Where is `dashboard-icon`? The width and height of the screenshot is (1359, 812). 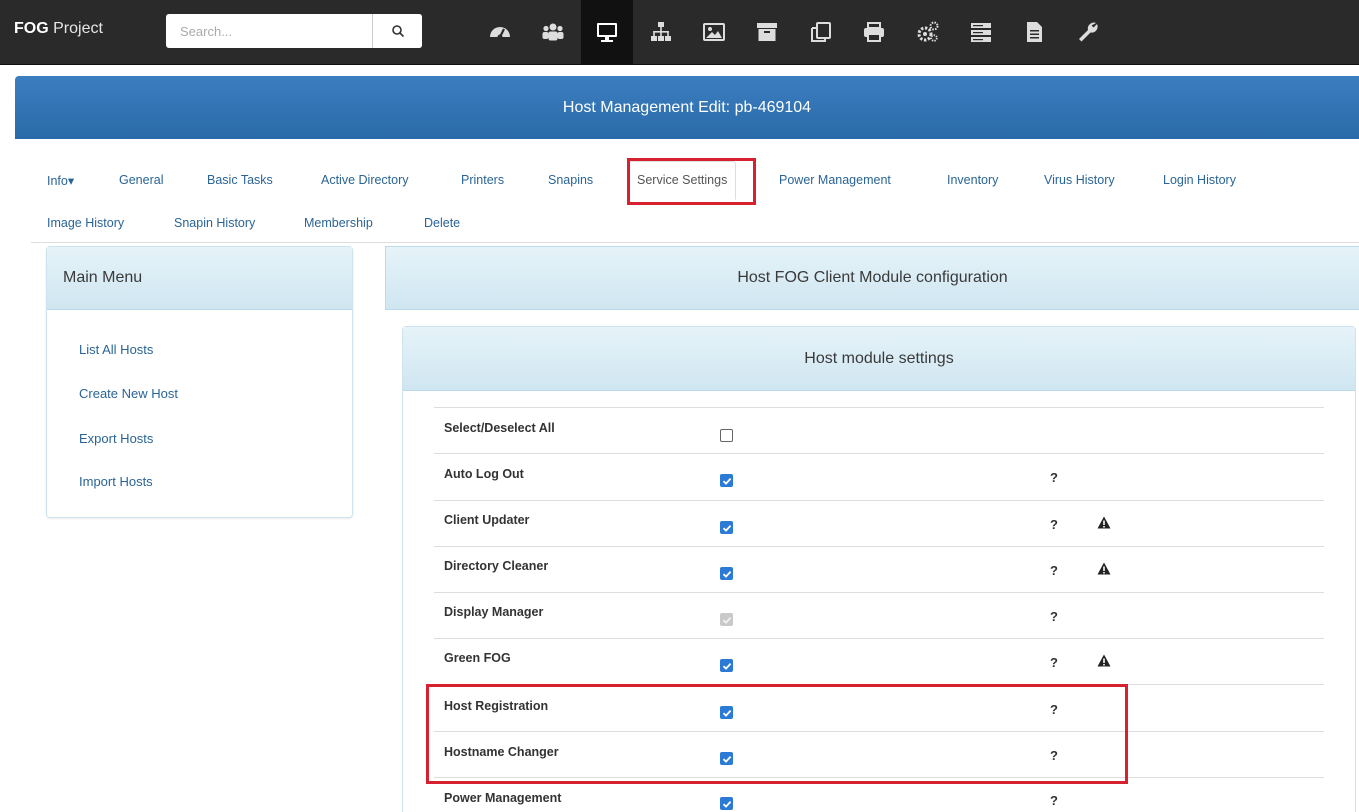
dashboard-icon is located at coordinates (500, 33).